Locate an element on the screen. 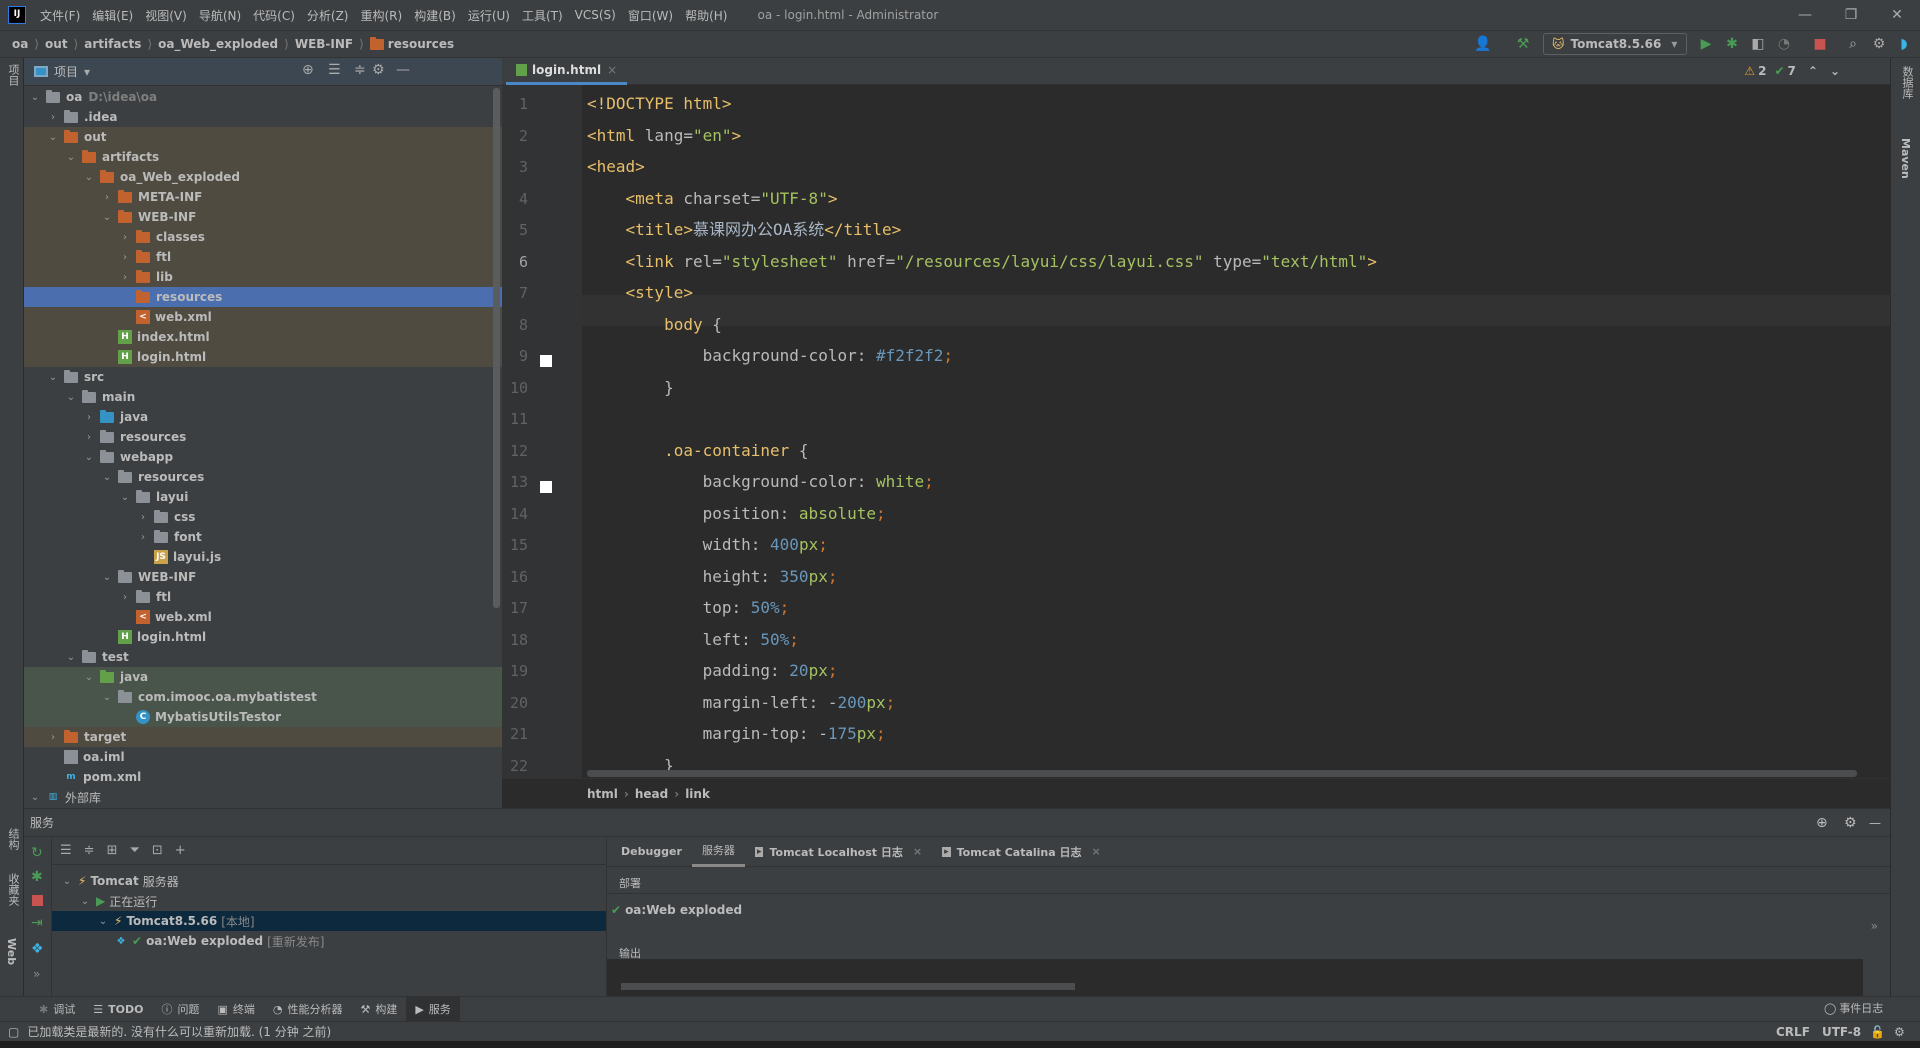  coverage-icon: ◧ is located at coordinates (1758, 44).